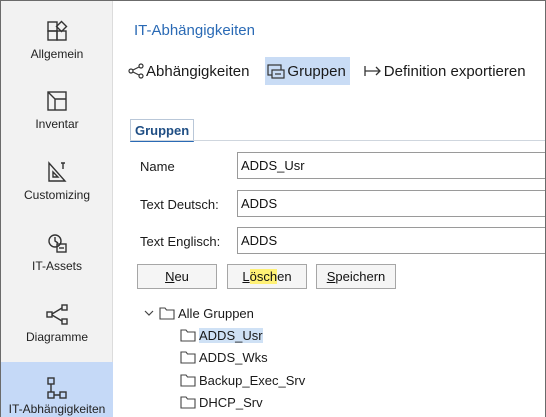 This screenshot has width=546, height=417. I want to click on delete-button: Löschen, so click(267, 276).